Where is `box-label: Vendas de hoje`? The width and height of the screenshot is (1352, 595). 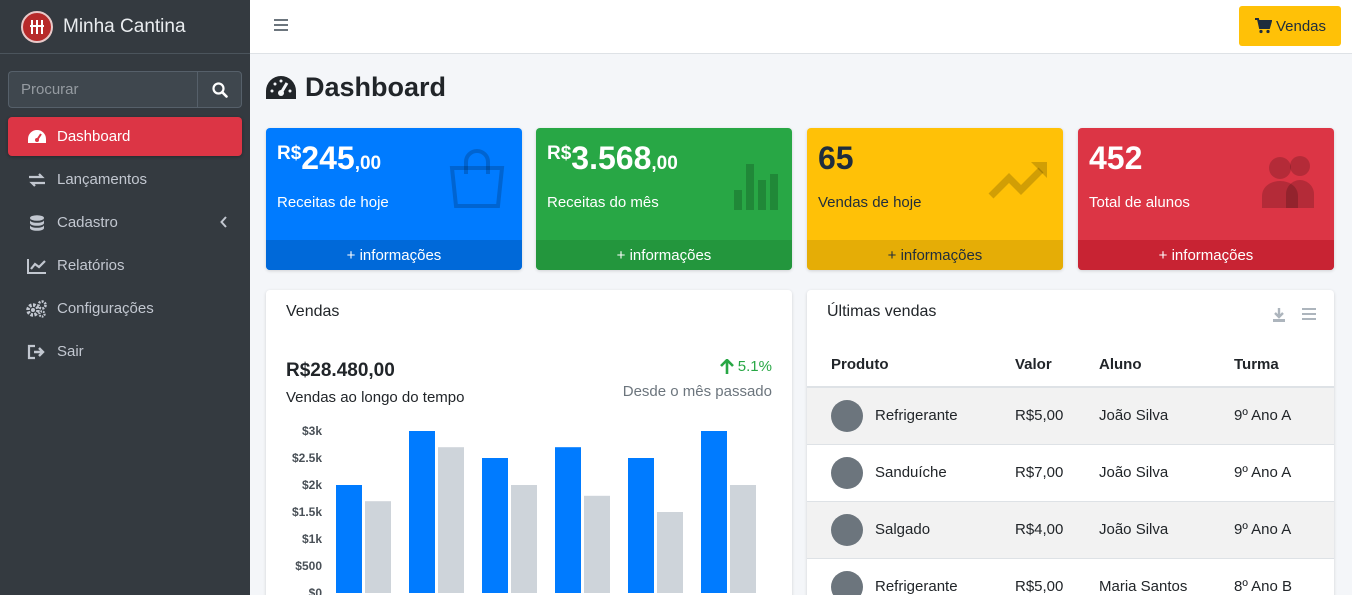 box-label: Vendas de hoje is located at coordinates (870, 202).